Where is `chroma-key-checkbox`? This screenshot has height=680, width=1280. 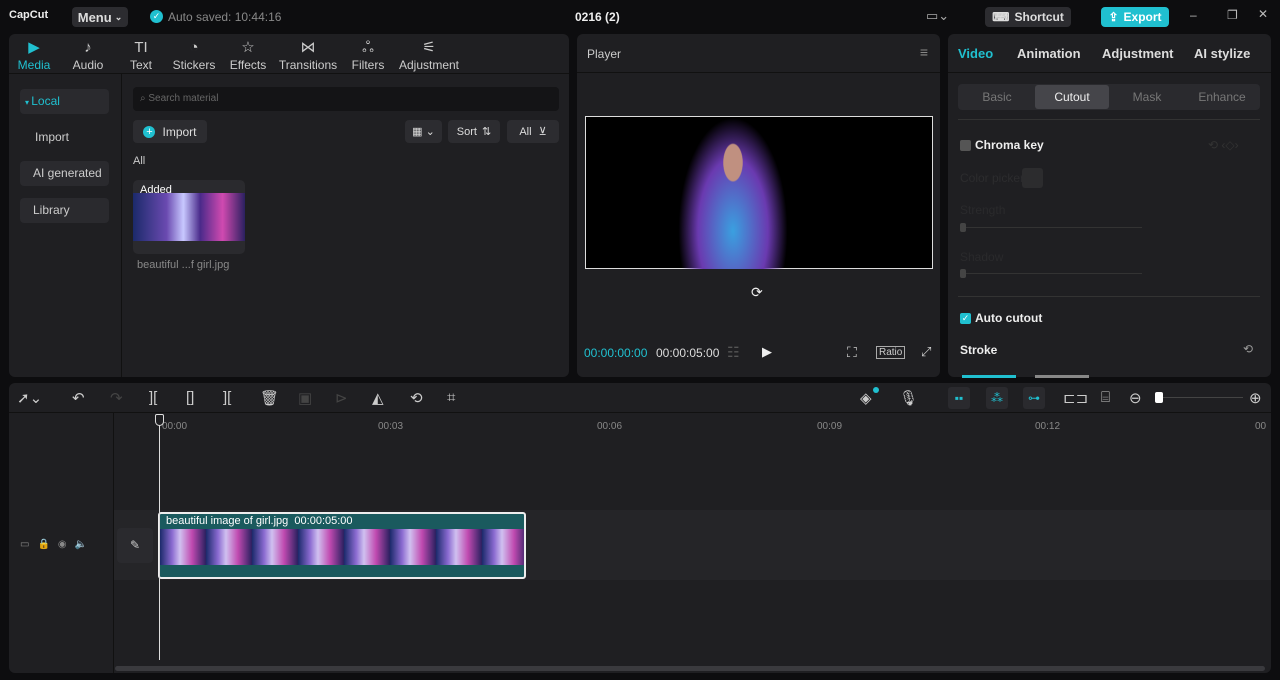
chroma-key-checkbox is located at coordinates (965, 145).